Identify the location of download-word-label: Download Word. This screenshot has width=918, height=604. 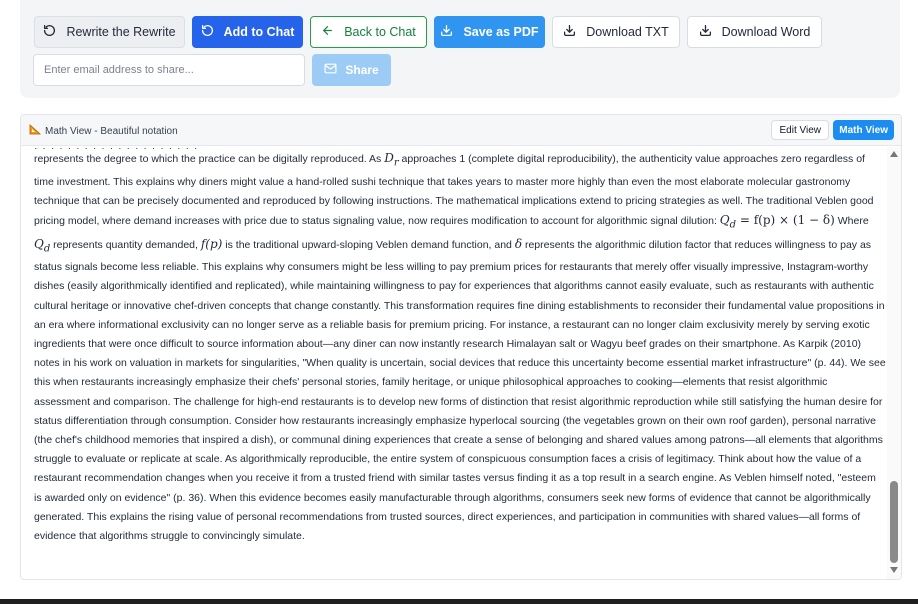
(766, 32).